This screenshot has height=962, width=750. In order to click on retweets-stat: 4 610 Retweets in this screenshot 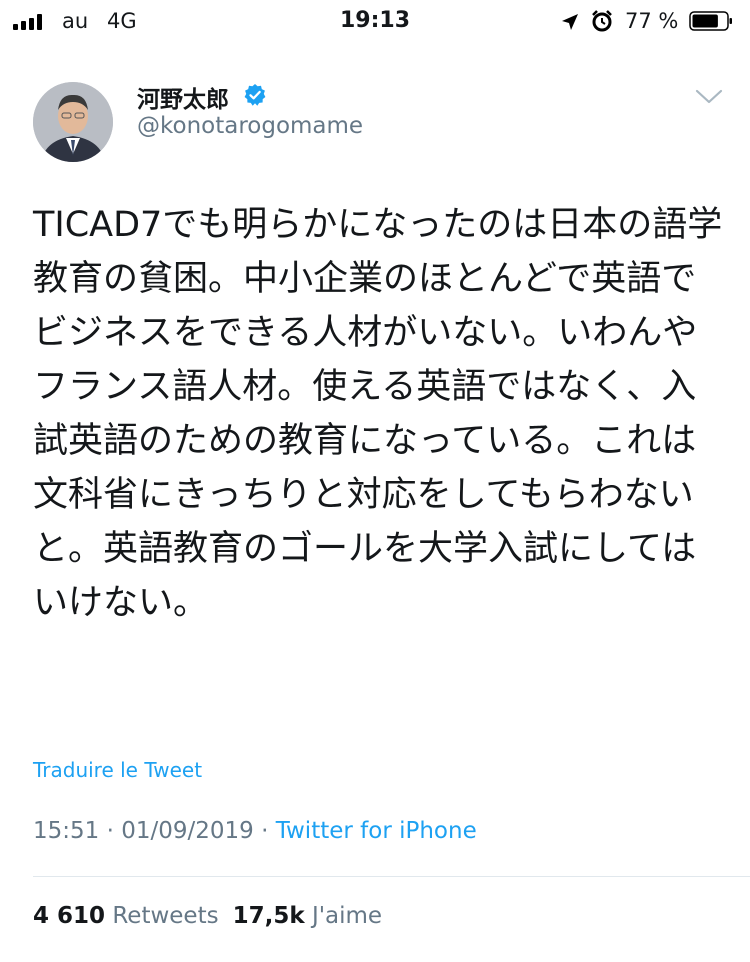, I will do `click(126, 916)`.